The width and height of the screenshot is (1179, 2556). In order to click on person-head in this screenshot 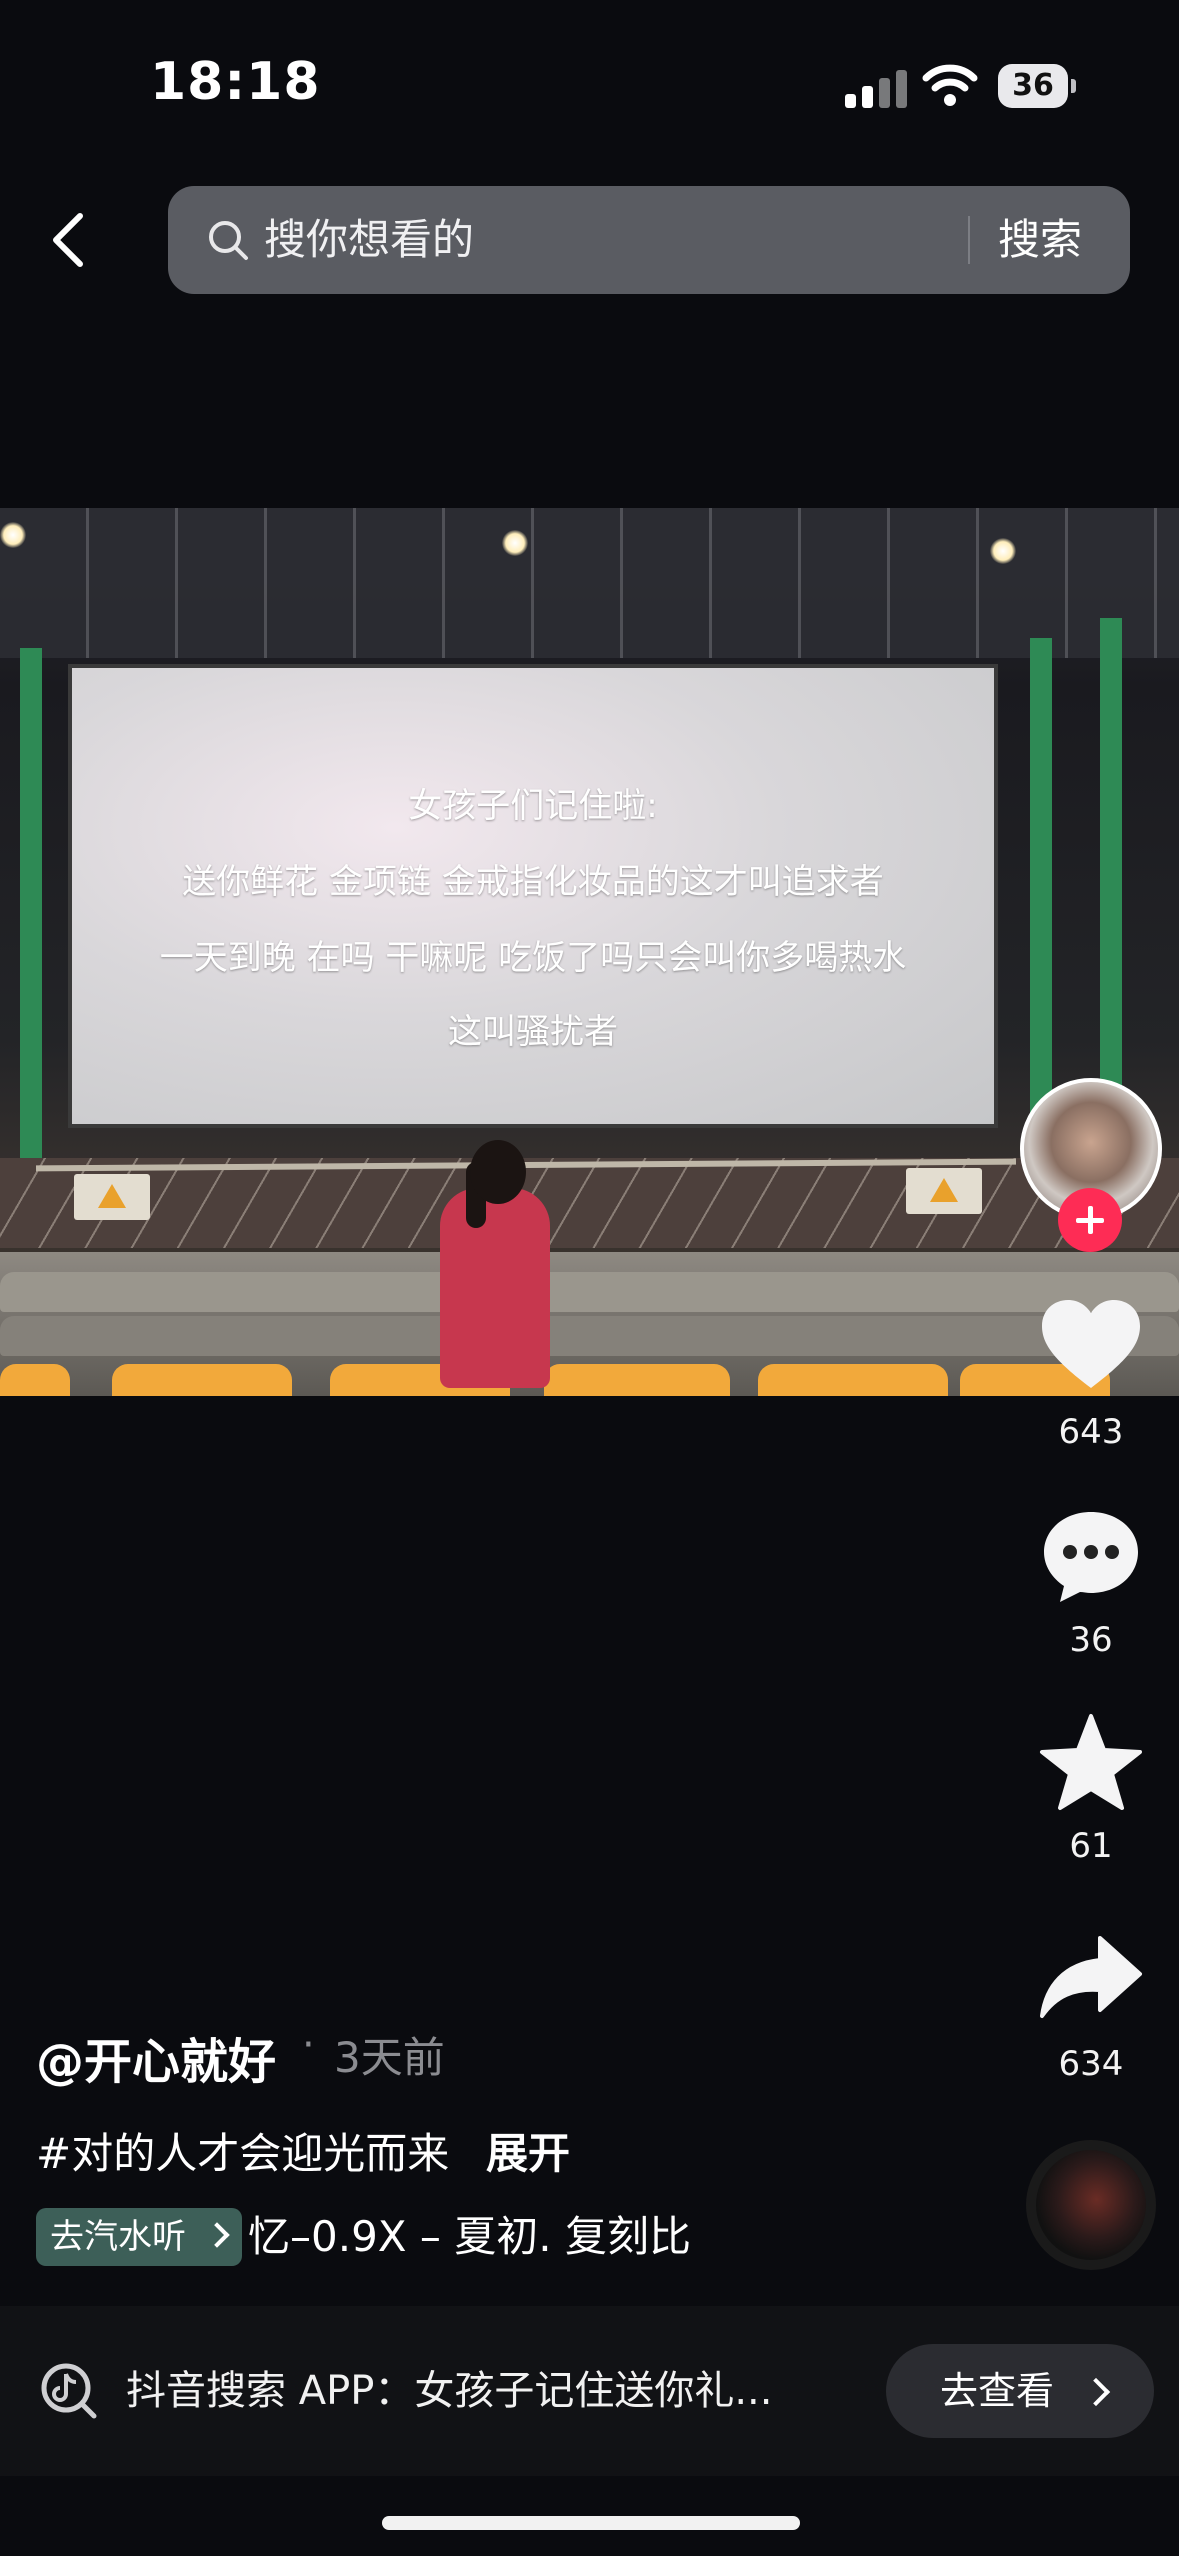, I will do `click(498, 1172)`.